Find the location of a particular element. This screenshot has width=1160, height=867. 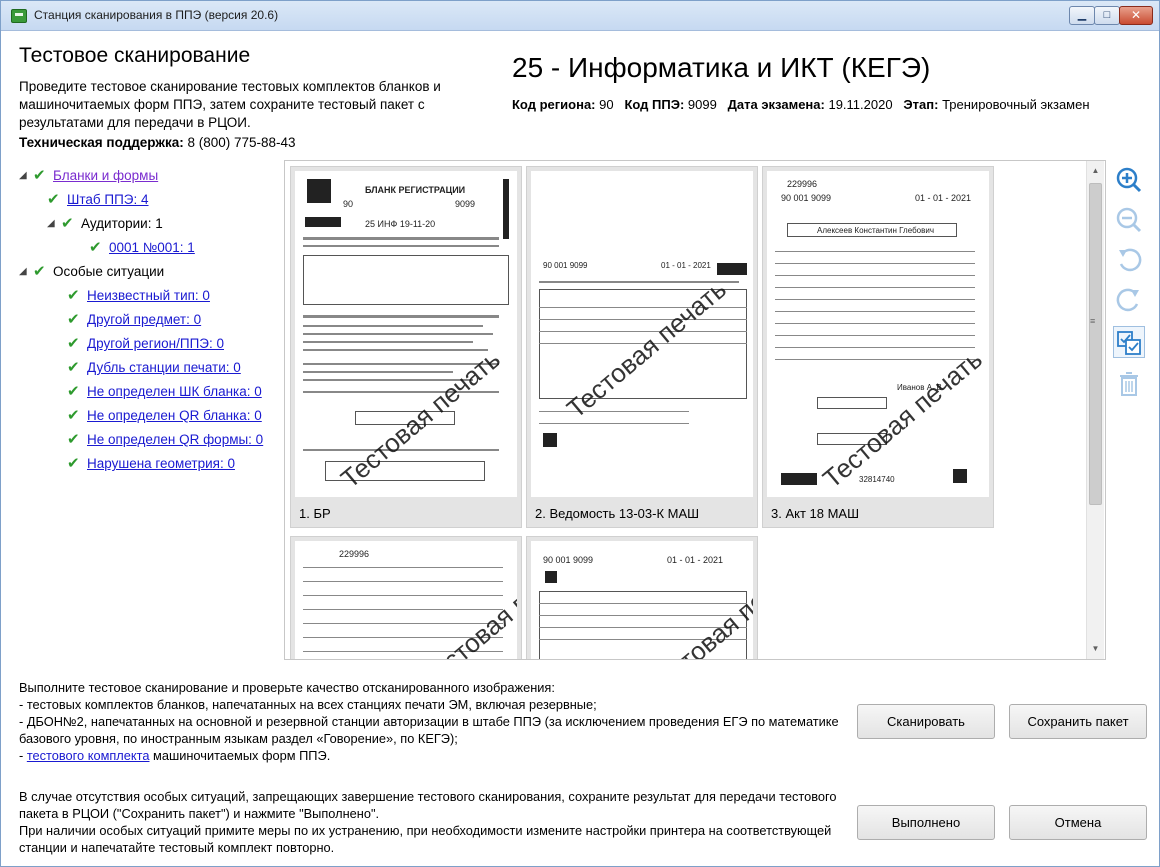

tree-node-special-item: ✔ Нарушена геометрия: 0 is located at coordinates (151, 464).